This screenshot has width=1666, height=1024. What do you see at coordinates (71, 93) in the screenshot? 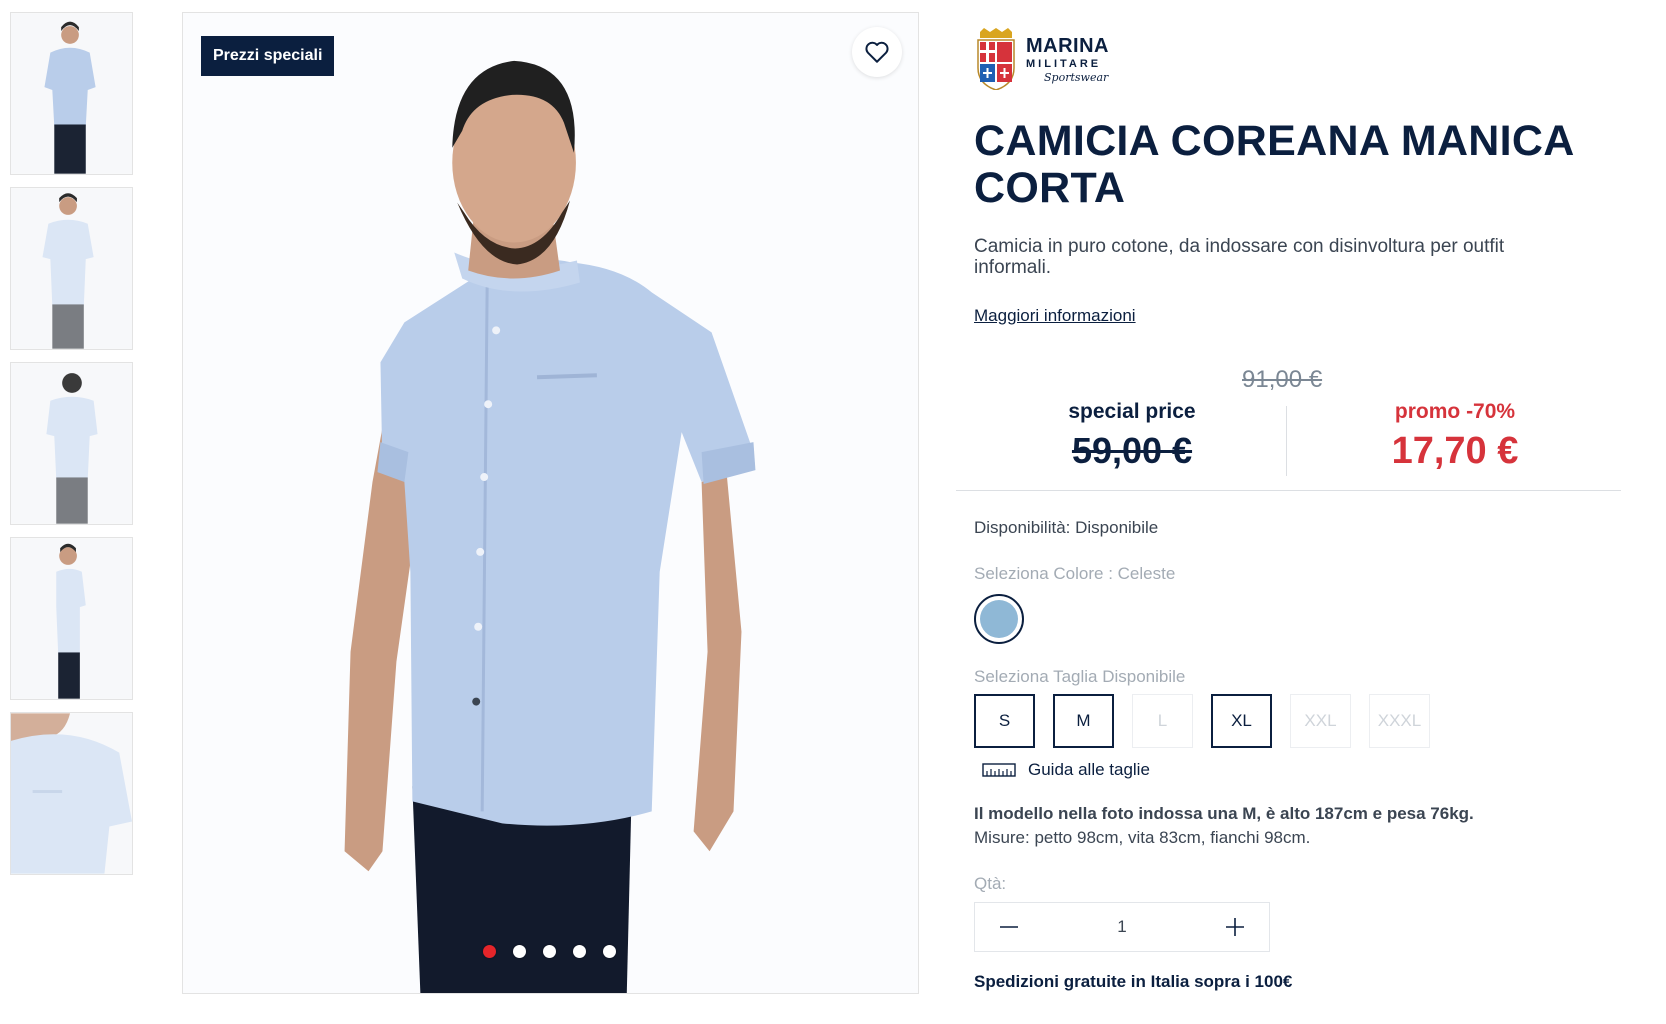
I see `thumbnail-front` at bounding box center [71, 93].